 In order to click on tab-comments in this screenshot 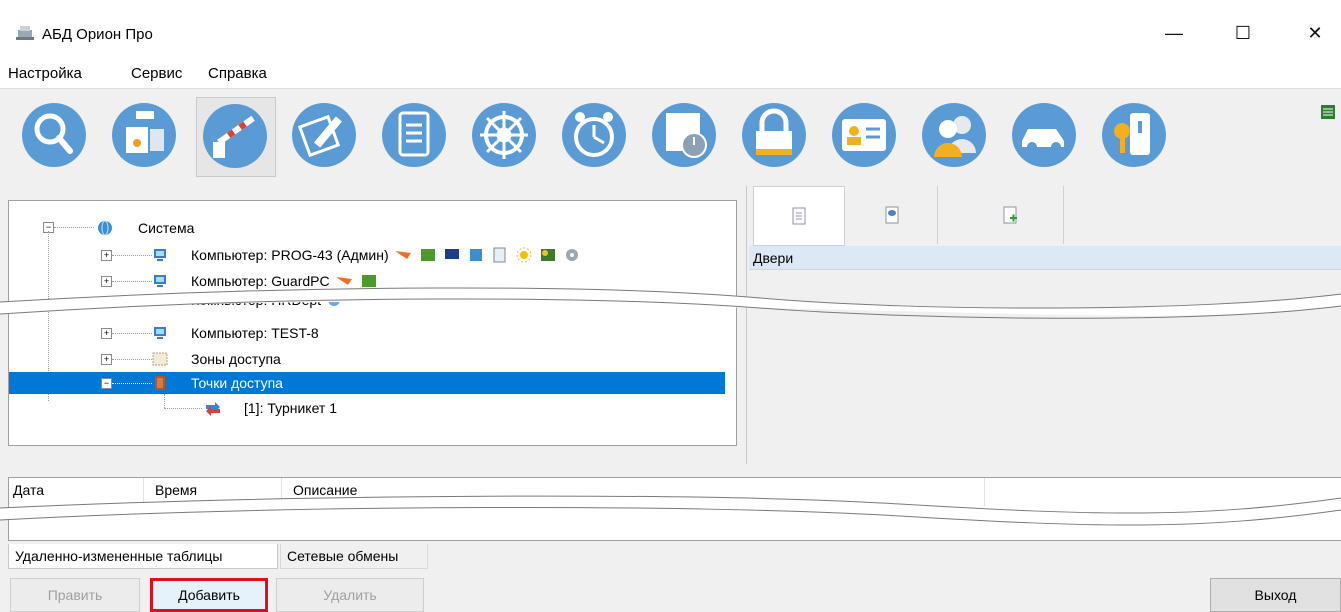, I will do `click(892, 215)`.